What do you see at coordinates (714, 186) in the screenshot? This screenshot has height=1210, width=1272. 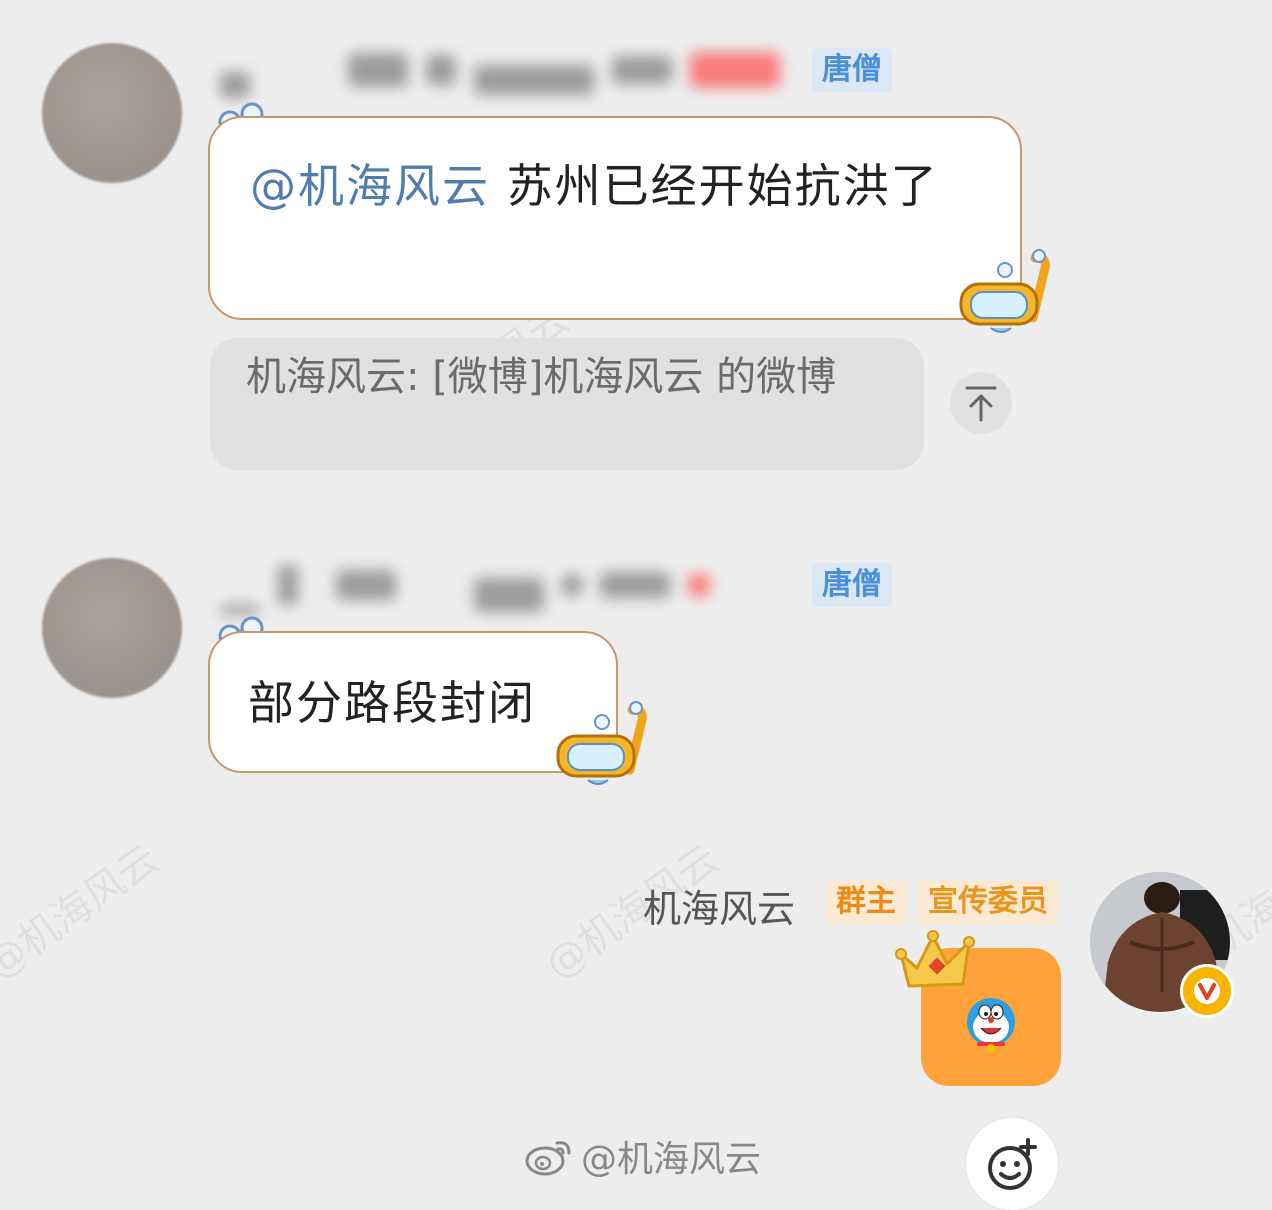 I see `message-text: 苏州已经开始抗洪了` at bounding box center [714, 186].